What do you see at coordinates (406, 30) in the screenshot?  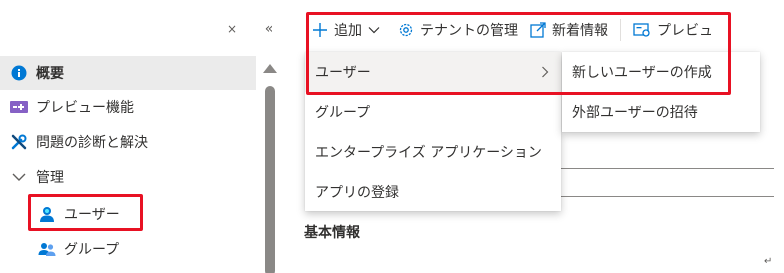 I see `gear-icon` at bounding box center [406, 30].